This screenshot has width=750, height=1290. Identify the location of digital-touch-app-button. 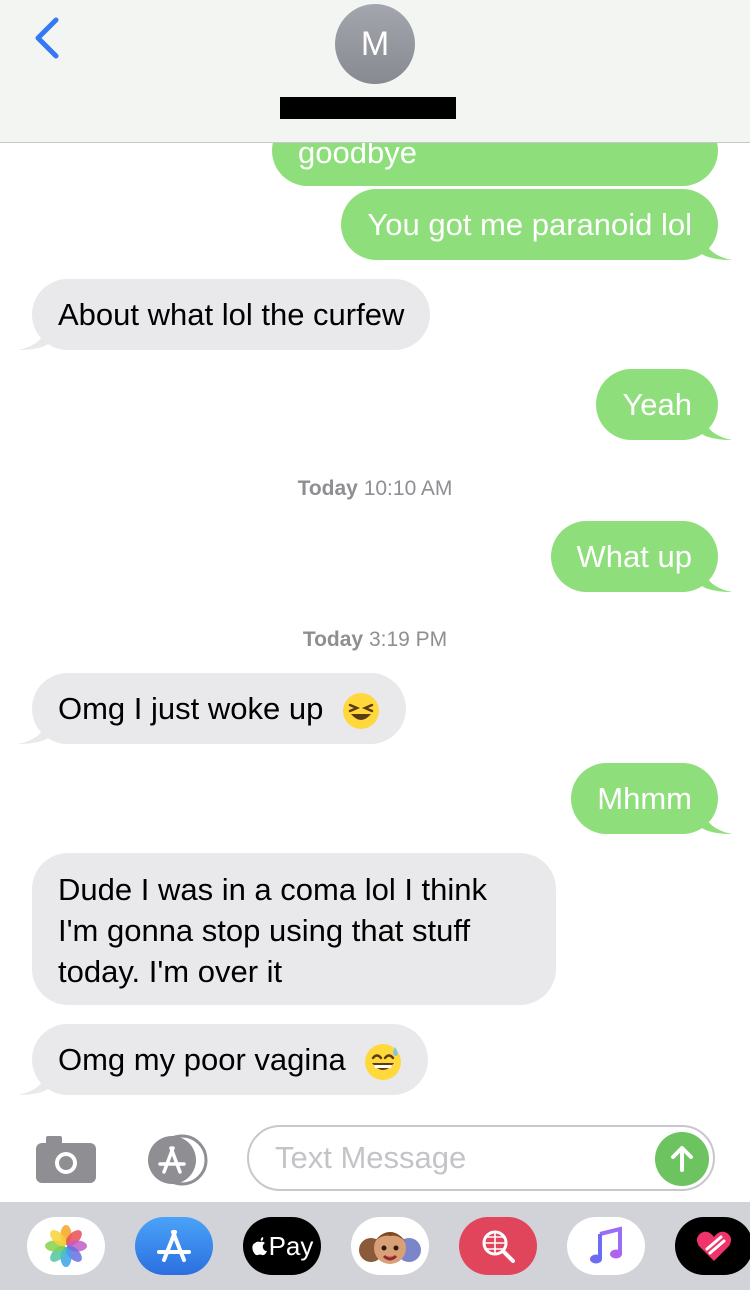
(712, 1246).